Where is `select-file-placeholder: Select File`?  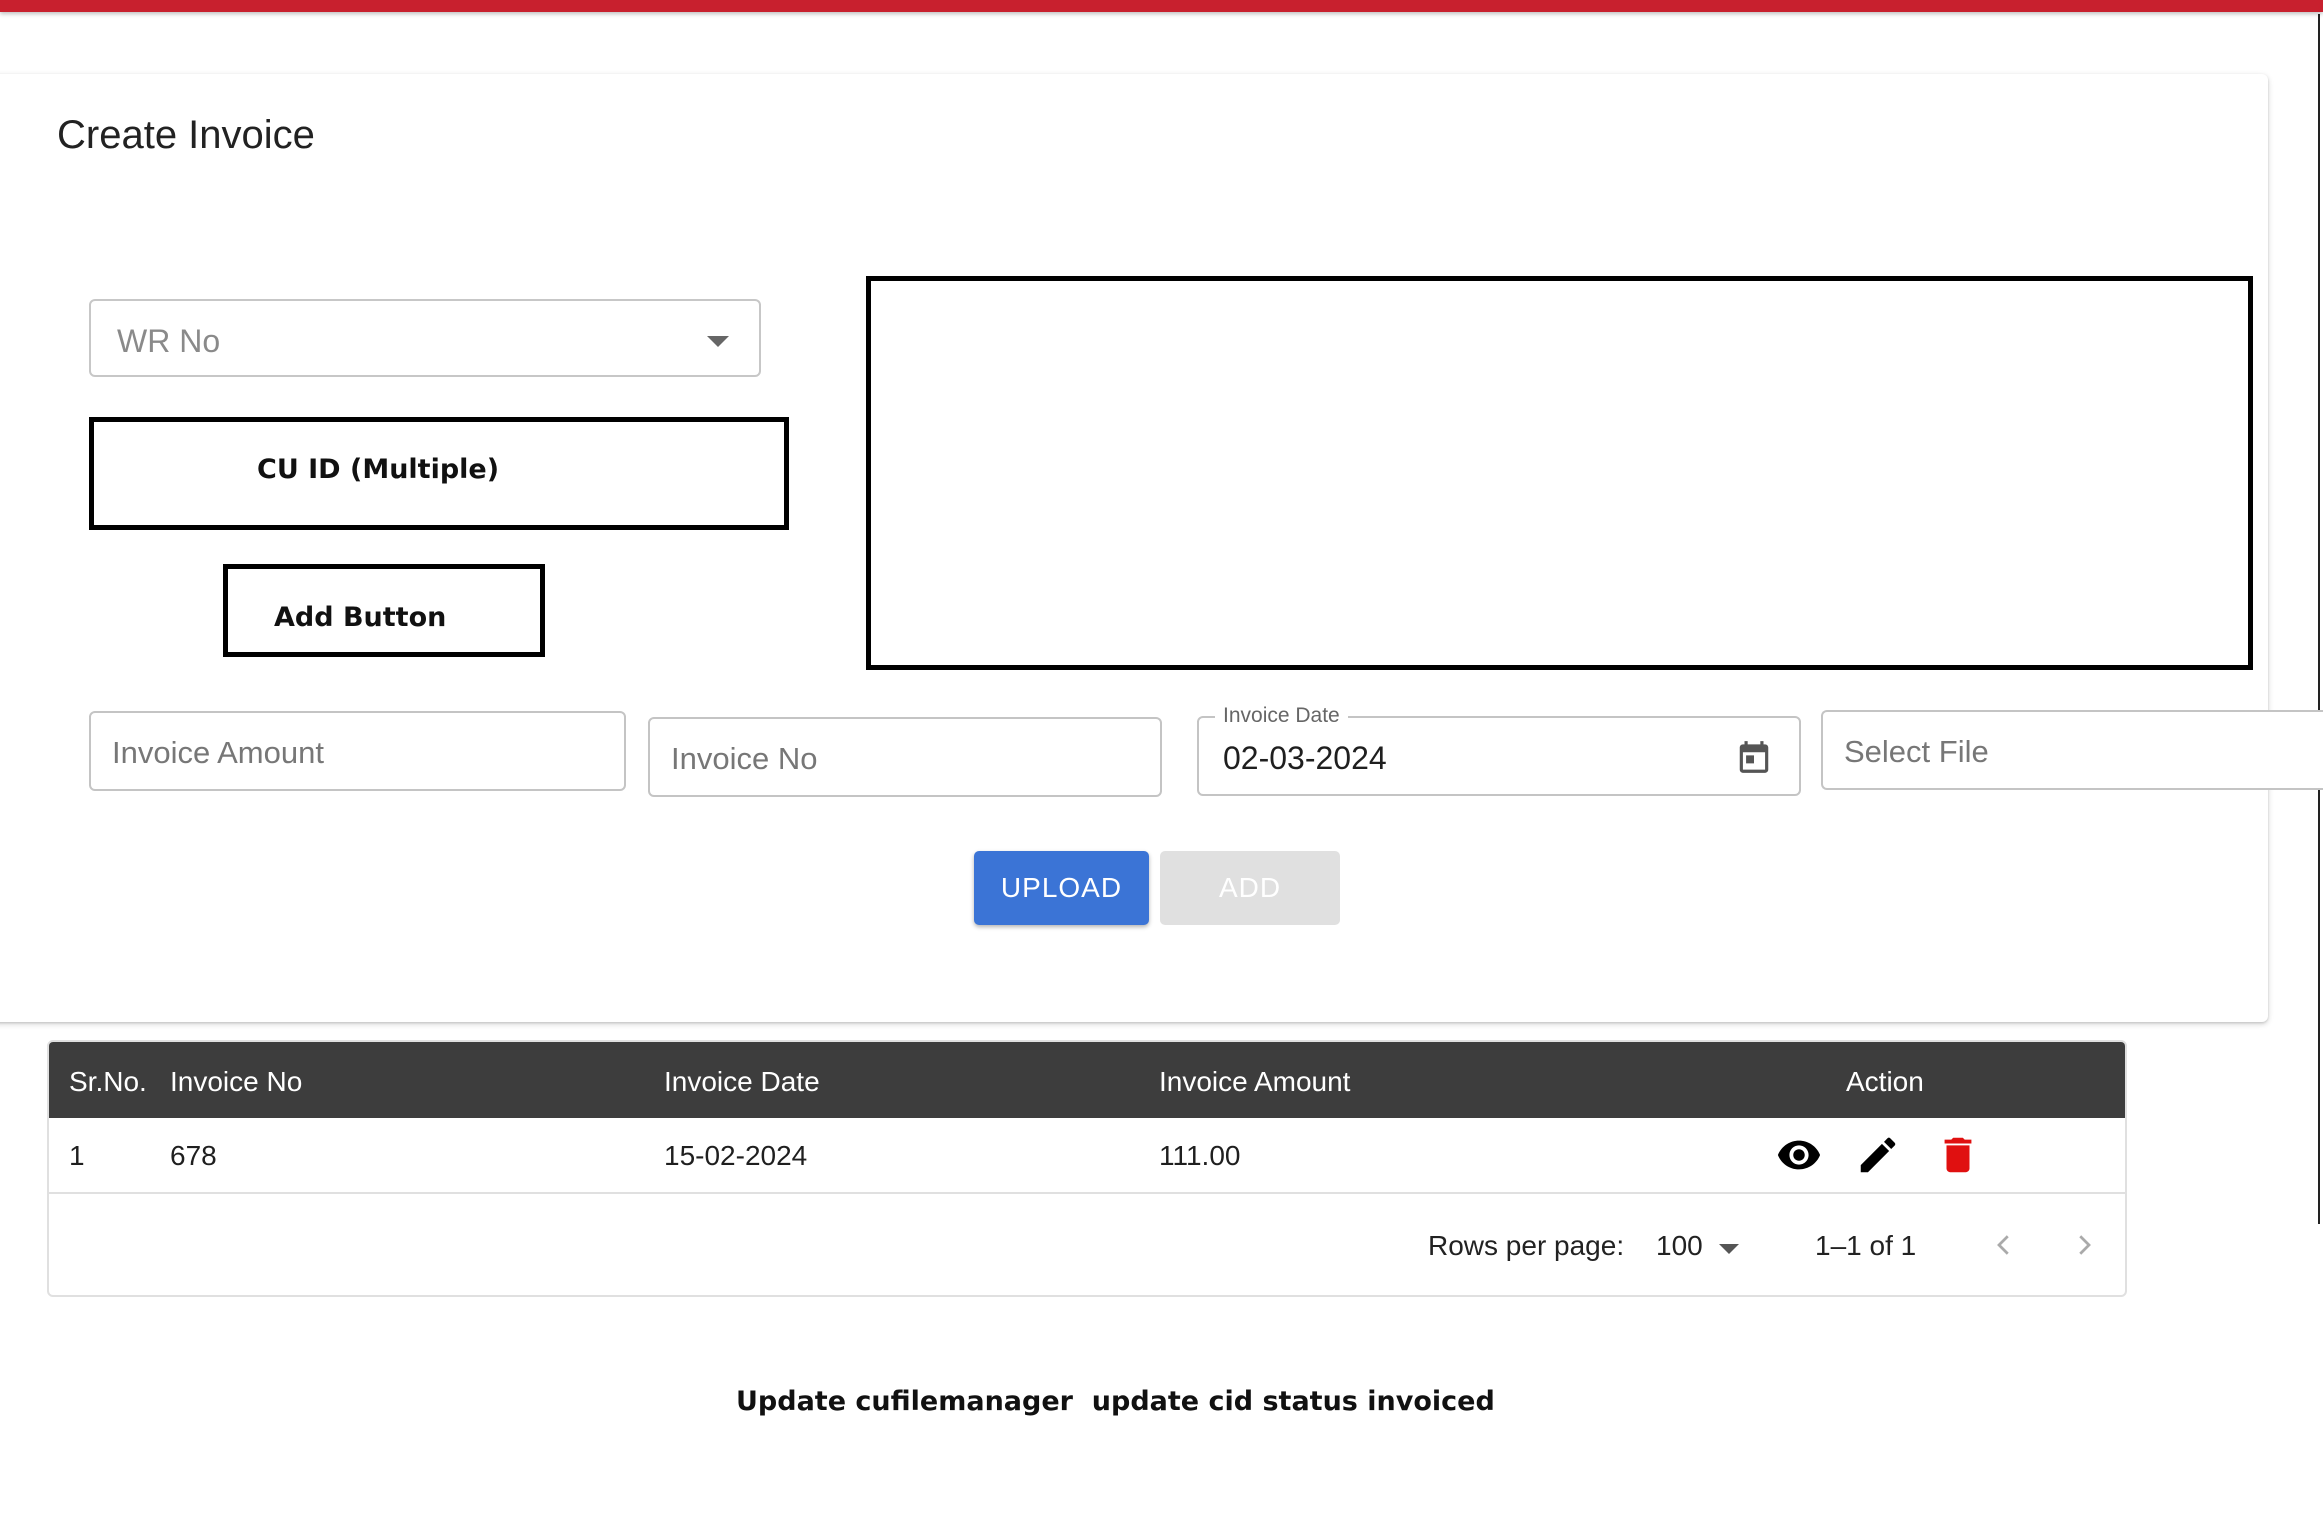 select-file-placeholder: Select File is located at coordinates (1916, 751).